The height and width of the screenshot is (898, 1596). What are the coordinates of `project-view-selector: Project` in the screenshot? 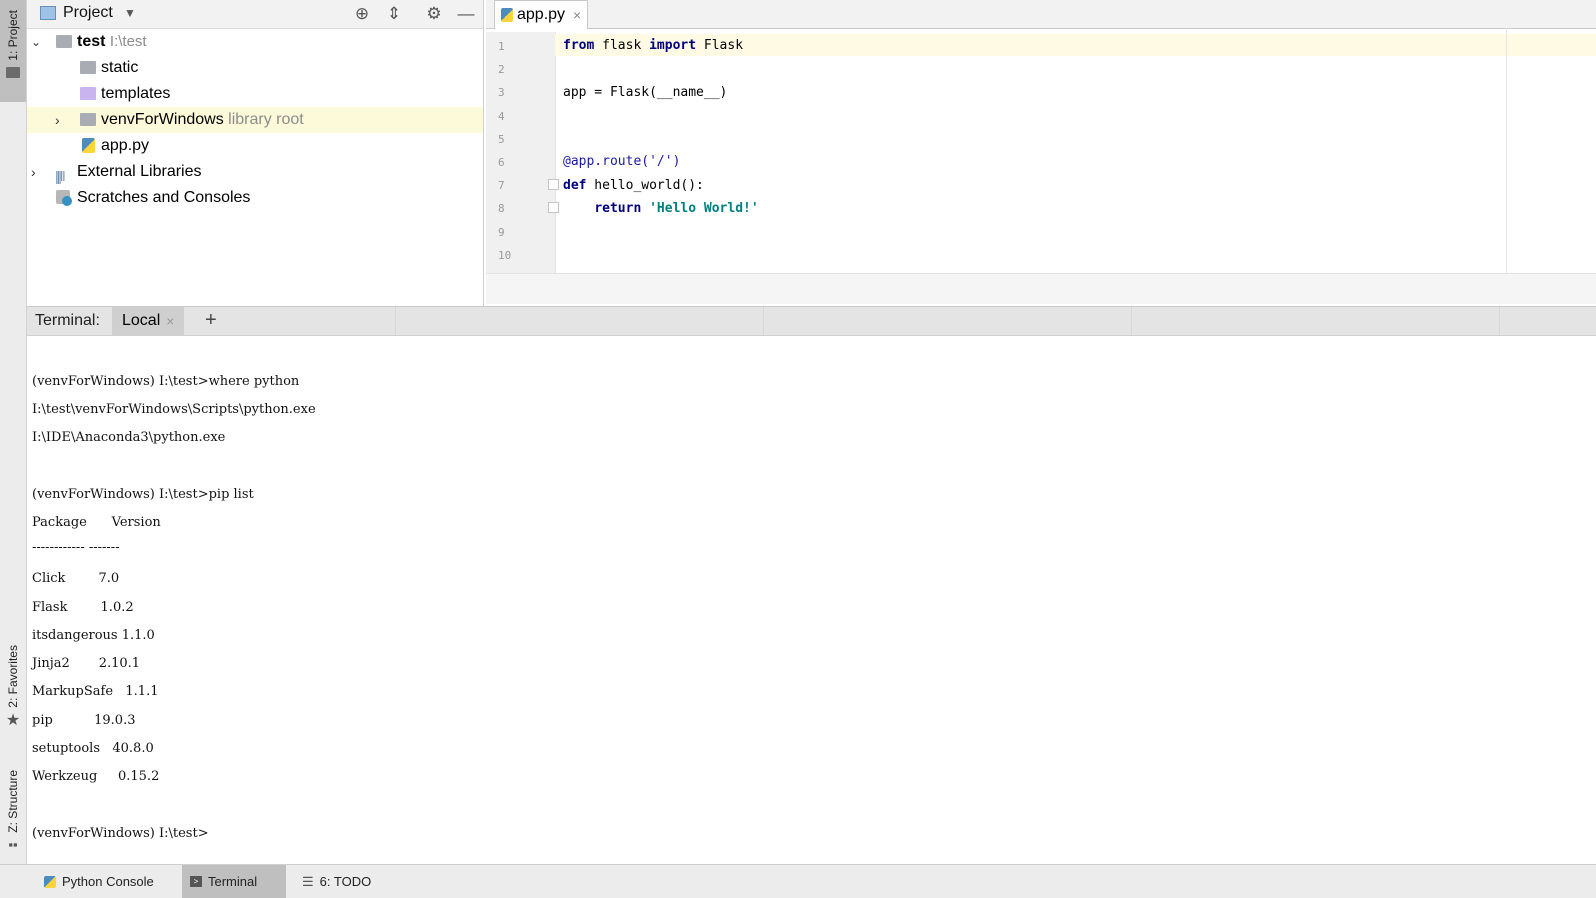 It's located at (88, 13).